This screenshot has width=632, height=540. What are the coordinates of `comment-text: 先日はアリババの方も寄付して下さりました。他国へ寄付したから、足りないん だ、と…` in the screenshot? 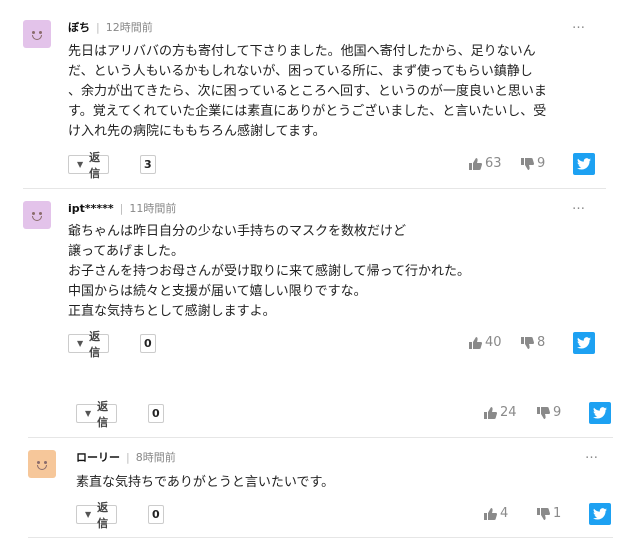 It's located at (307, 91).